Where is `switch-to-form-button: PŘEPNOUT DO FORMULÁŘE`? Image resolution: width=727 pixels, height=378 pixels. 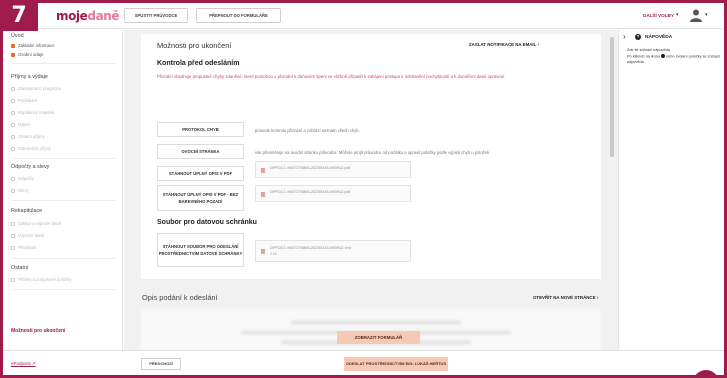 switch-to-form-button: PŘEPNOUT DO FORMULÁŘE is located at coordinates (238, 15).